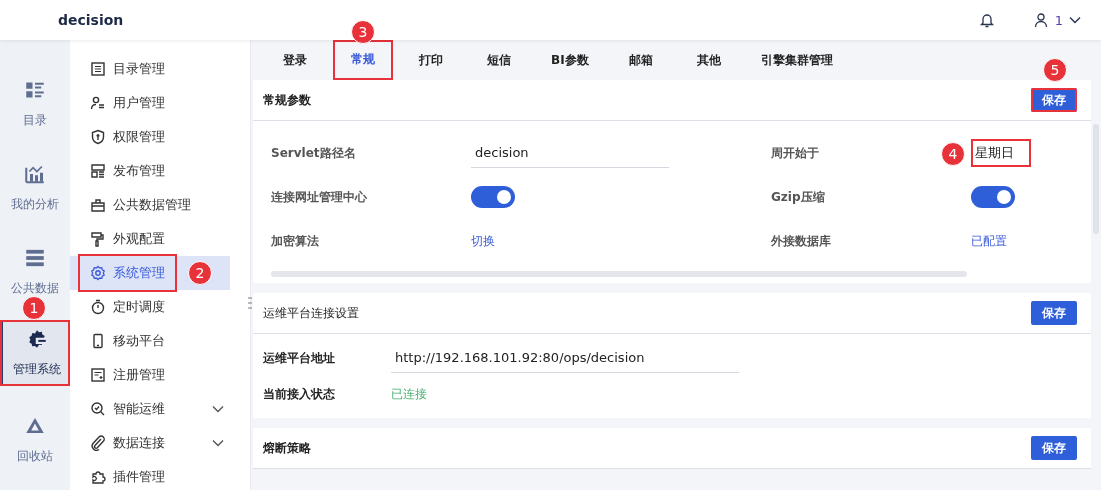  What do you see at coordinates (150, 137) in the screenshot?
I see `menu-item: 权限管理` at bounding box center [150, 137].